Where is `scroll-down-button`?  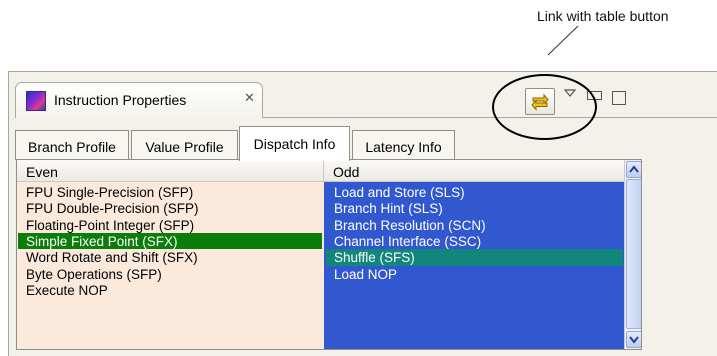 scroll-down-button is located at coordinates (633, 339).